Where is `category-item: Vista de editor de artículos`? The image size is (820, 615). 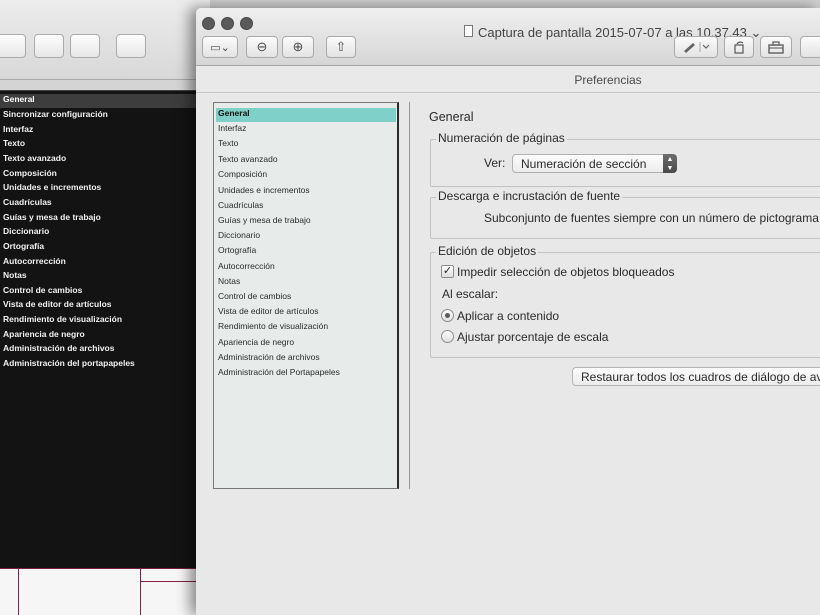
category-item: Vista de editor de artículos is located at coordinates (306, 313).